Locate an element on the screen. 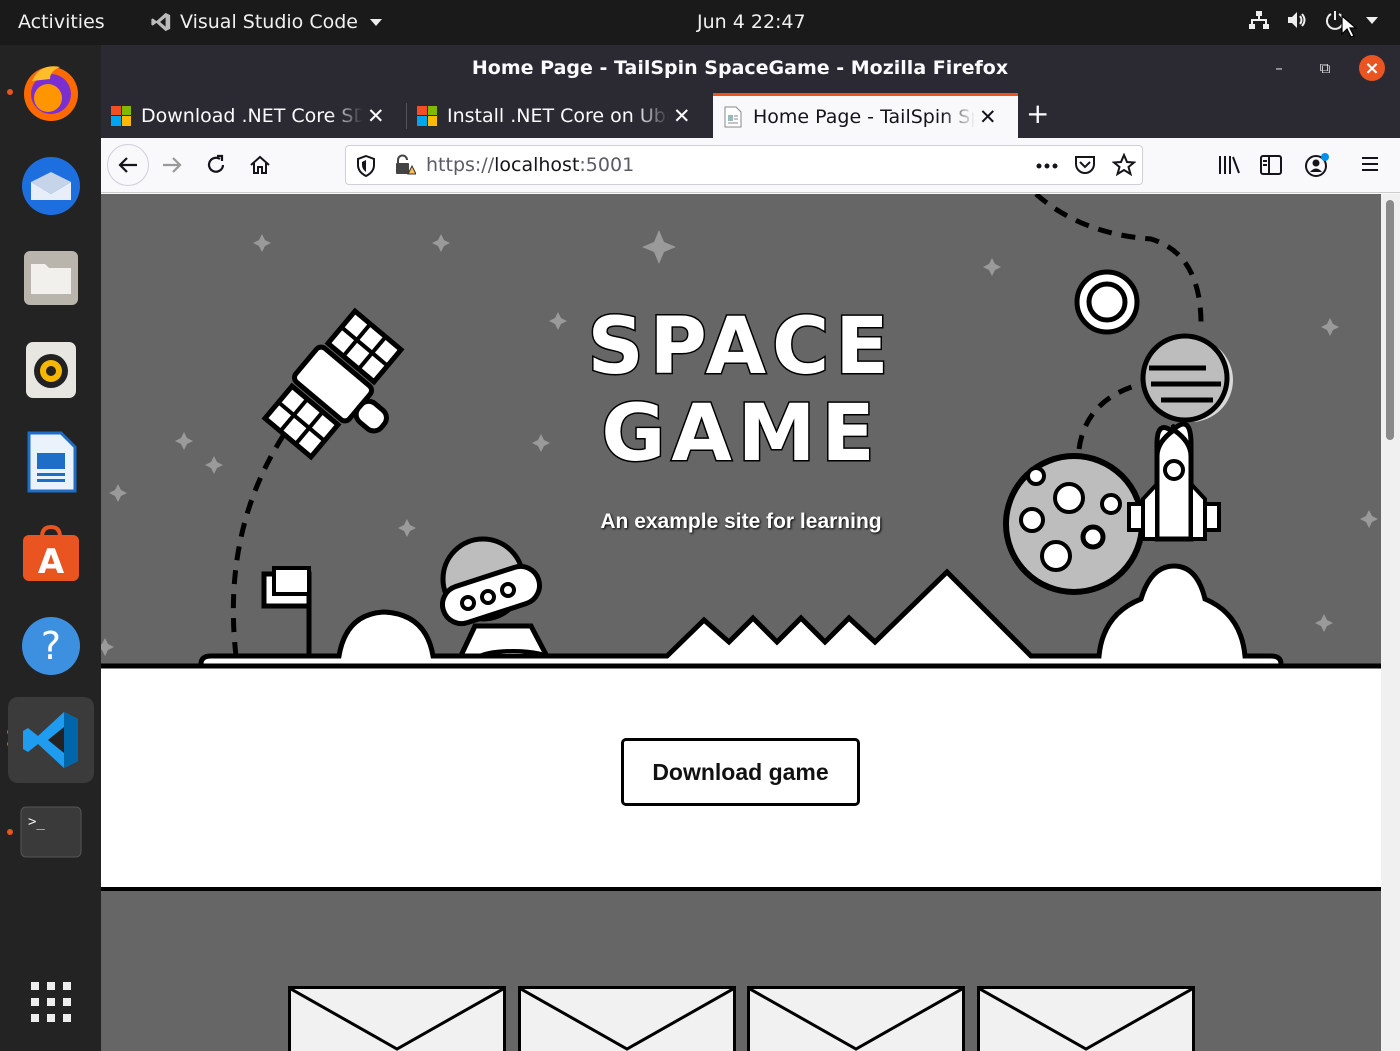 This screenshot has height=1051, width=1400. insecure-lock-icon is located at coordinates (405, 165).